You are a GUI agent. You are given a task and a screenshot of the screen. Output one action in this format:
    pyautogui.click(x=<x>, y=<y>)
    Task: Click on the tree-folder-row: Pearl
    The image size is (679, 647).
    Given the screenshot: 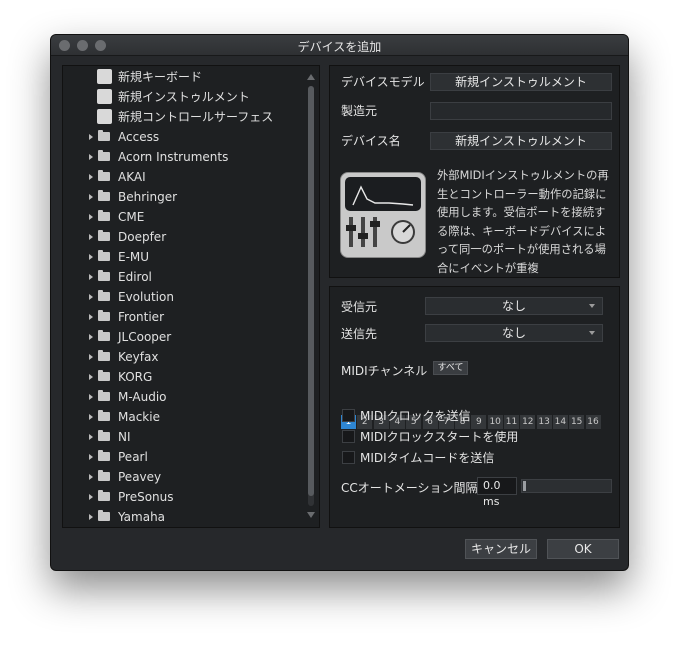 What is the action you would take?
    pyautogui.click(x=184, y=457)
    